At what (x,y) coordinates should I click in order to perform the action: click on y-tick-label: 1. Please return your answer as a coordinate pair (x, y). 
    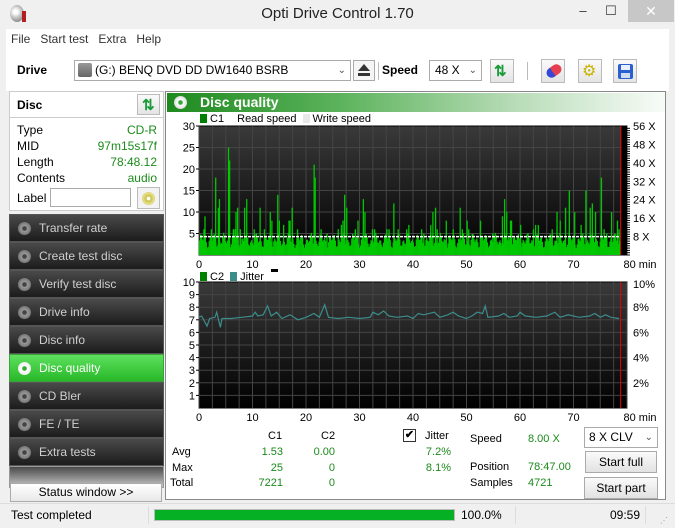
    Looking at the image, I should click on (192, 396).